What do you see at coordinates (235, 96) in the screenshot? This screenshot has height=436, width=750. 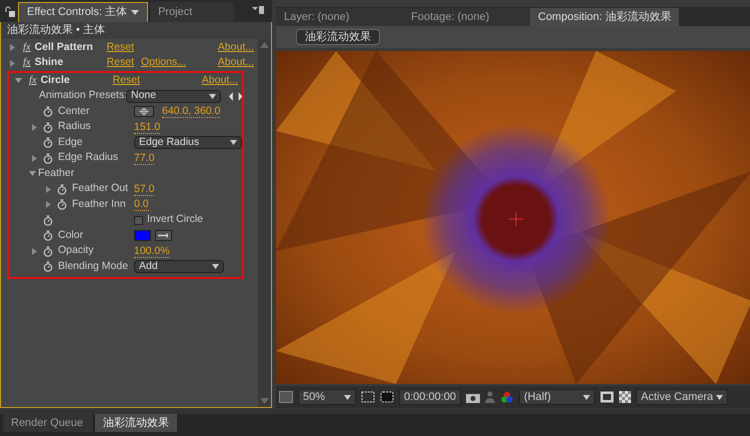 I see `previous-next-arrows-icon` at bounding box center [235, 96].